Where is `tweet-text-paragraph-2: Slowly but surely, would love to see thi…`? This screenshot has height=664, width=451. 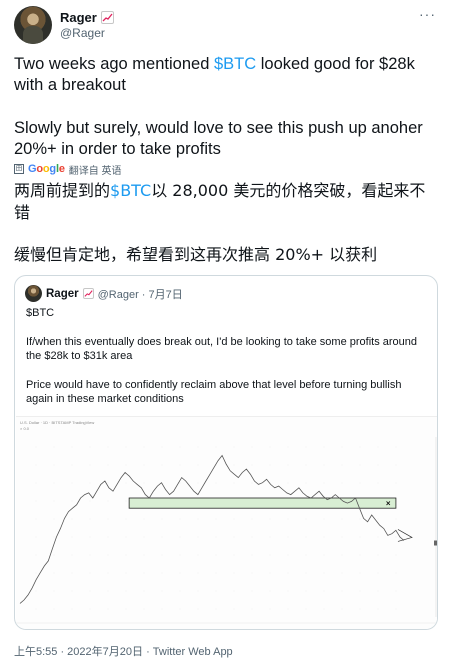
tweet-text-paragraph-2: Slowly but surely, would love to see thi… is located at coordinates (218, 138).